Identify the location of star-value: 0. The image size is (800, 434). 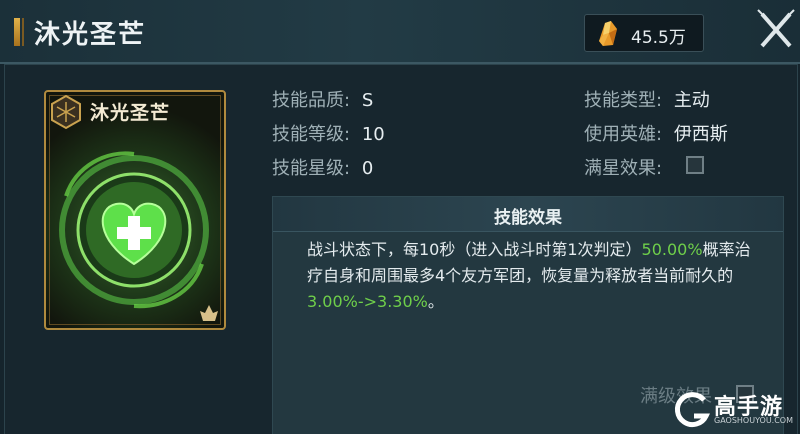
(367, 168).